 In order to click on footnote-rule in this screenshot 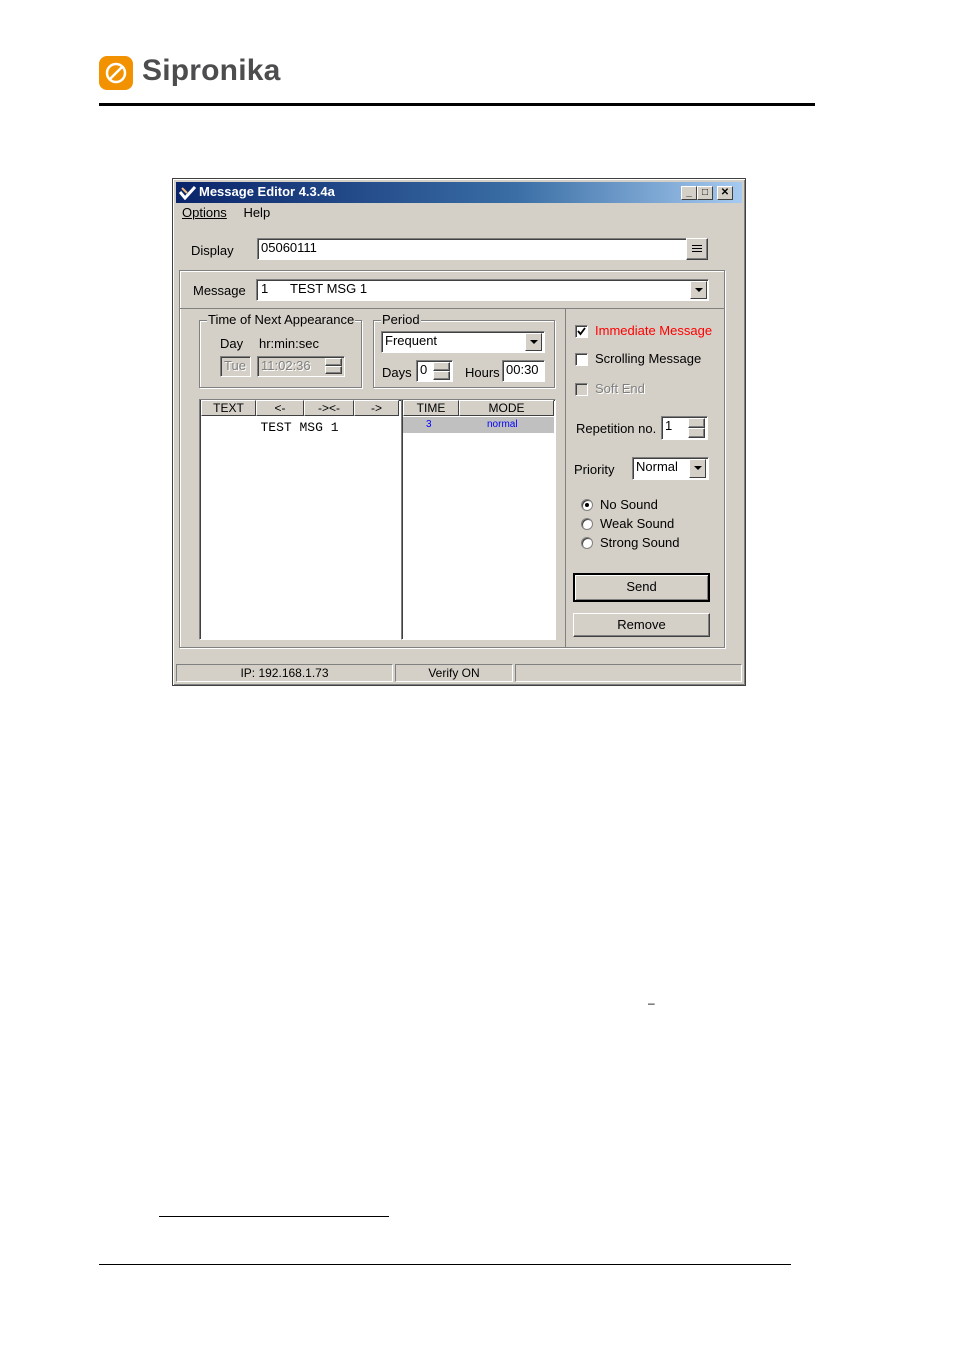, I will do `click(274, 1216)`.